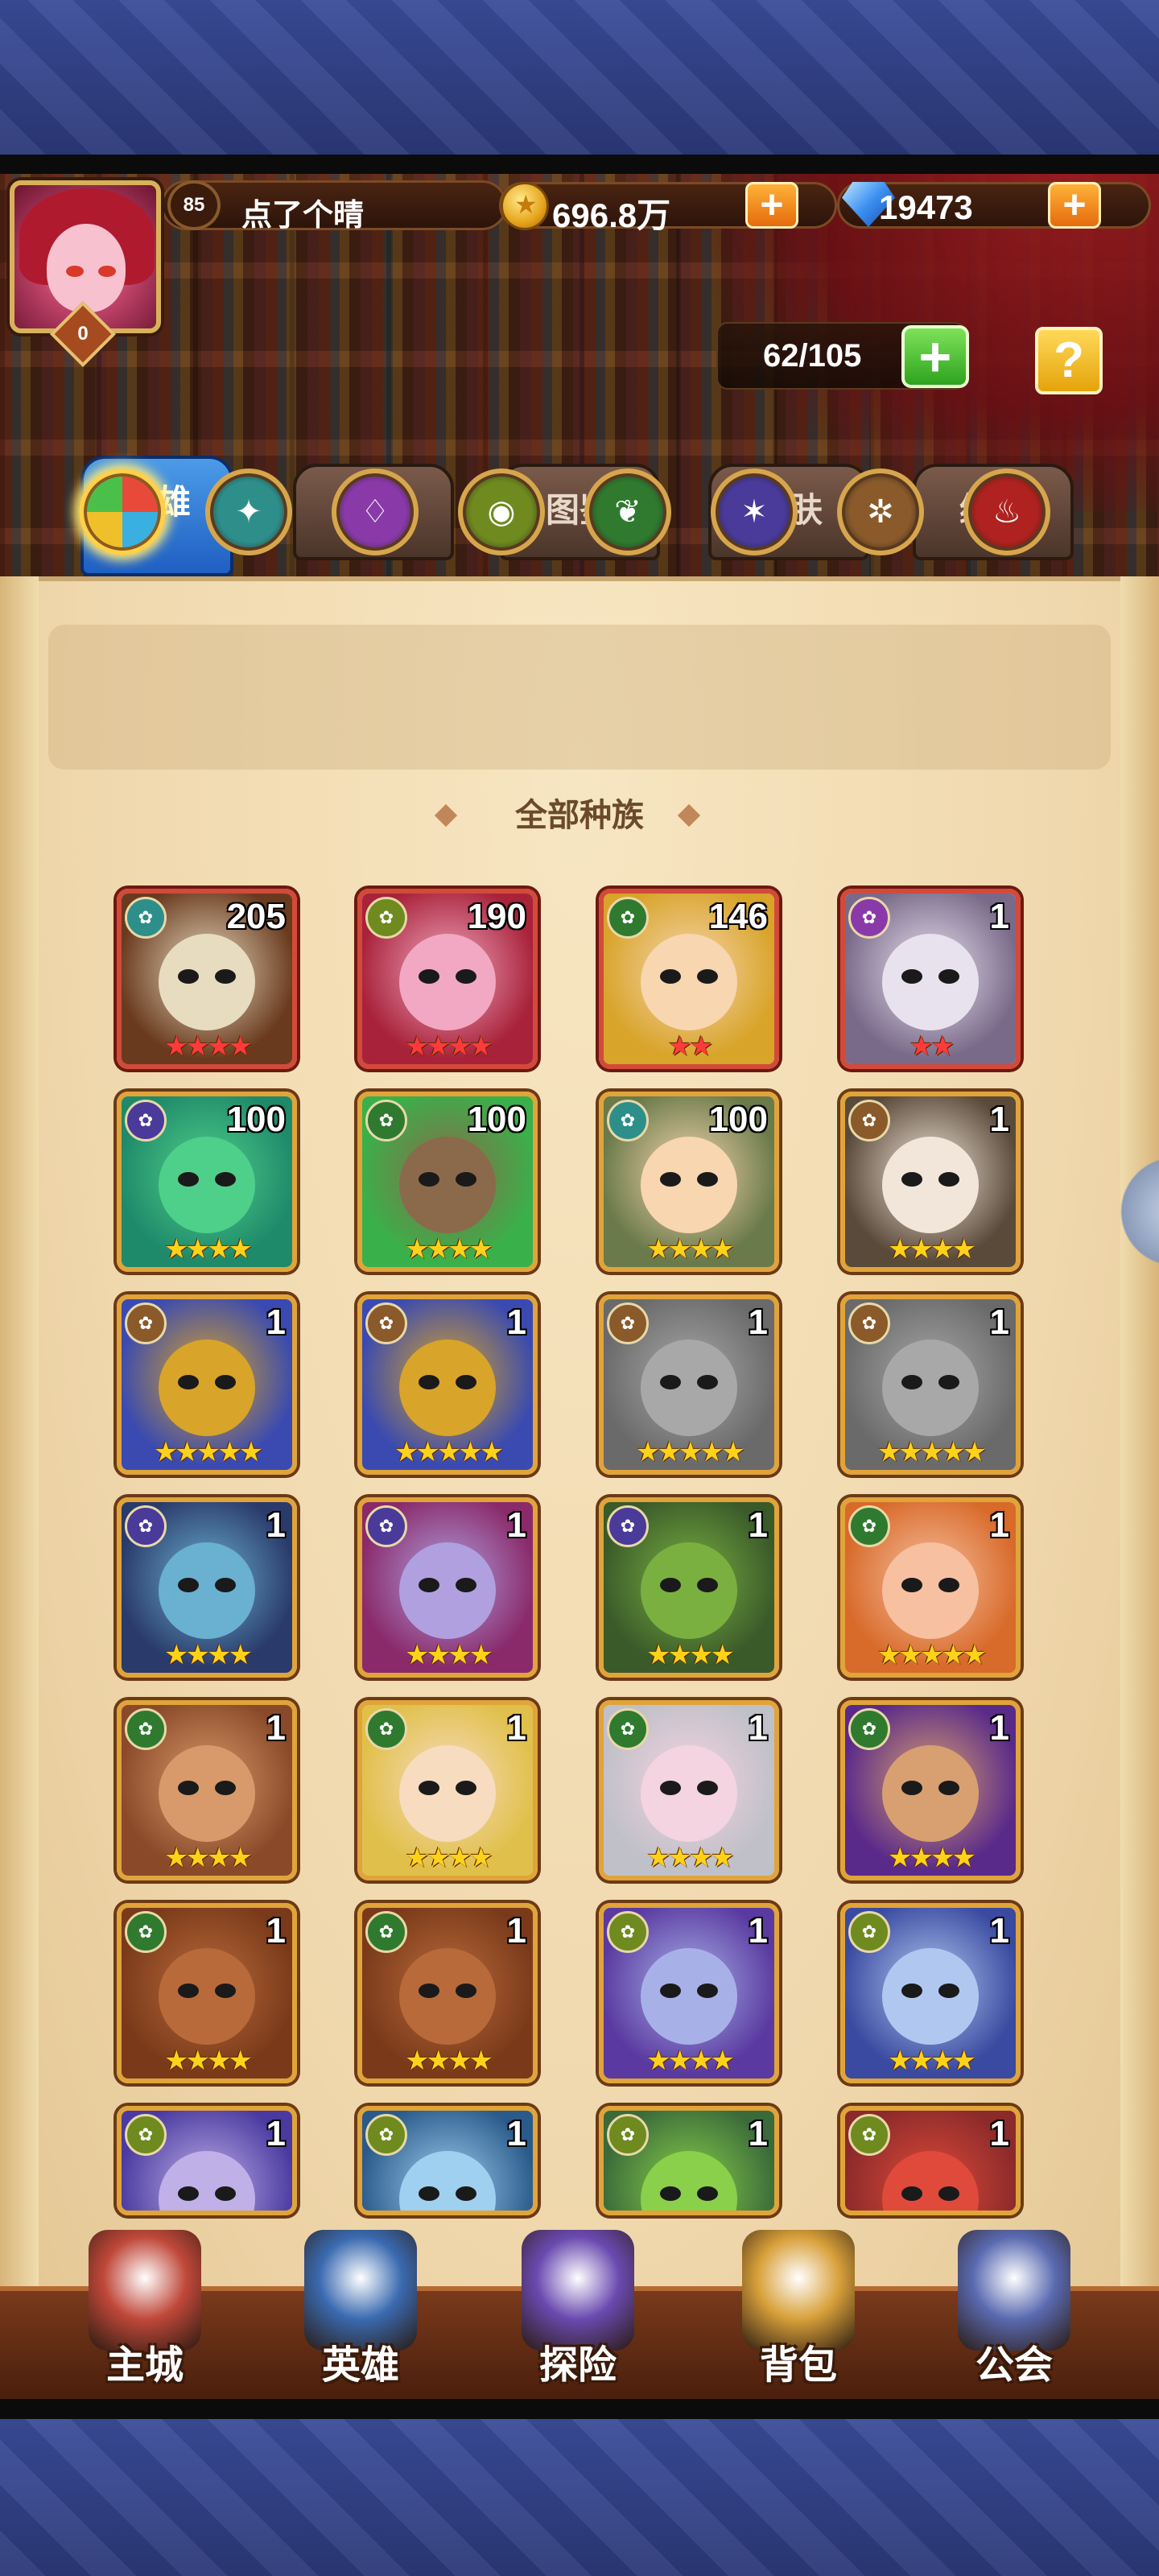  Describe the element at coordinates (689, 979) in the screenshot. I see `hero-card: ✿ 146 ★★` at that location.